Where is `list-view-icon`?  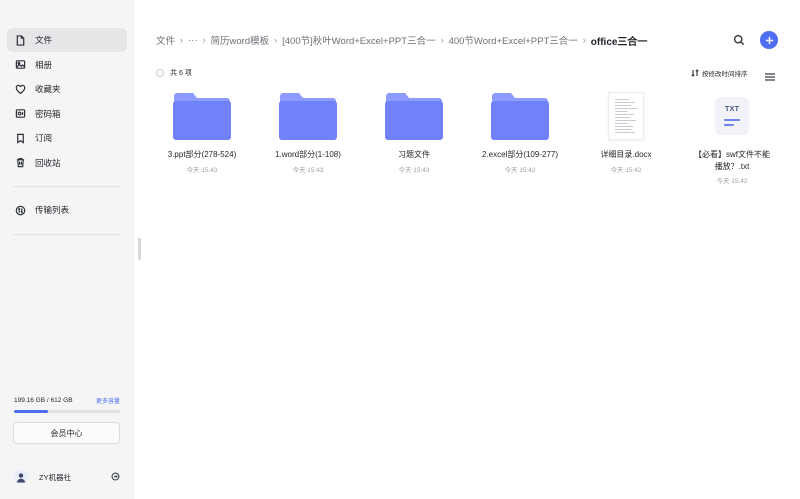
list-view-icon is located at coordinates (770, 77).